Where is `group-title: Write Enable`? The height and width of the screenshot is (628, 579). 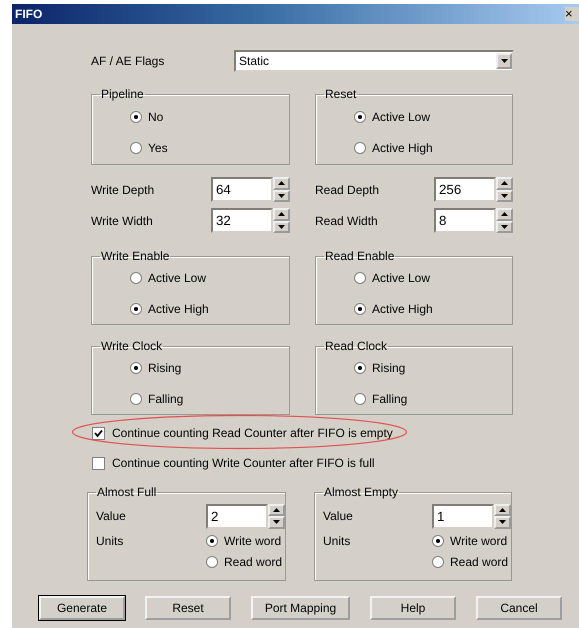 group-title: Write Enable is located at coordinates (135, 256).